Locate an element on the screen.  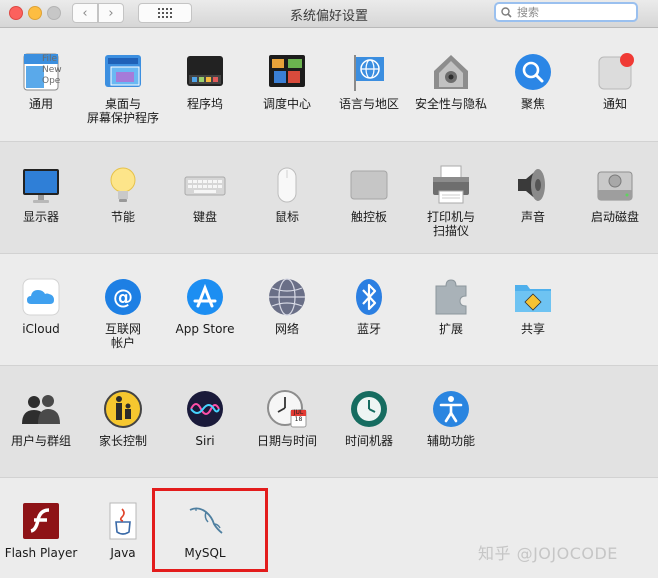
pref-label: 通用 is located at coordinates (40, 104).